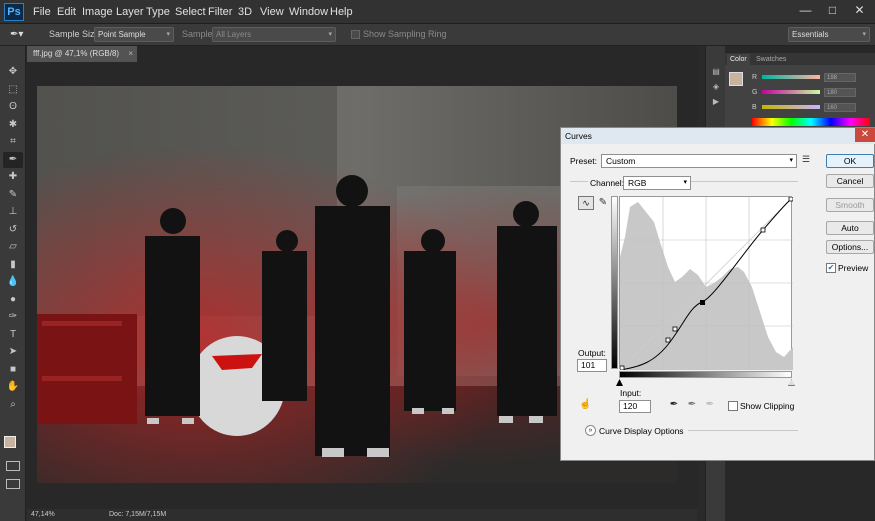 The height and width of the screenshot is (521, 875). What do you see at coordinates (791, 92) in the screenshot?
I see `channel-g-slider` at bounding box center [791, 92].